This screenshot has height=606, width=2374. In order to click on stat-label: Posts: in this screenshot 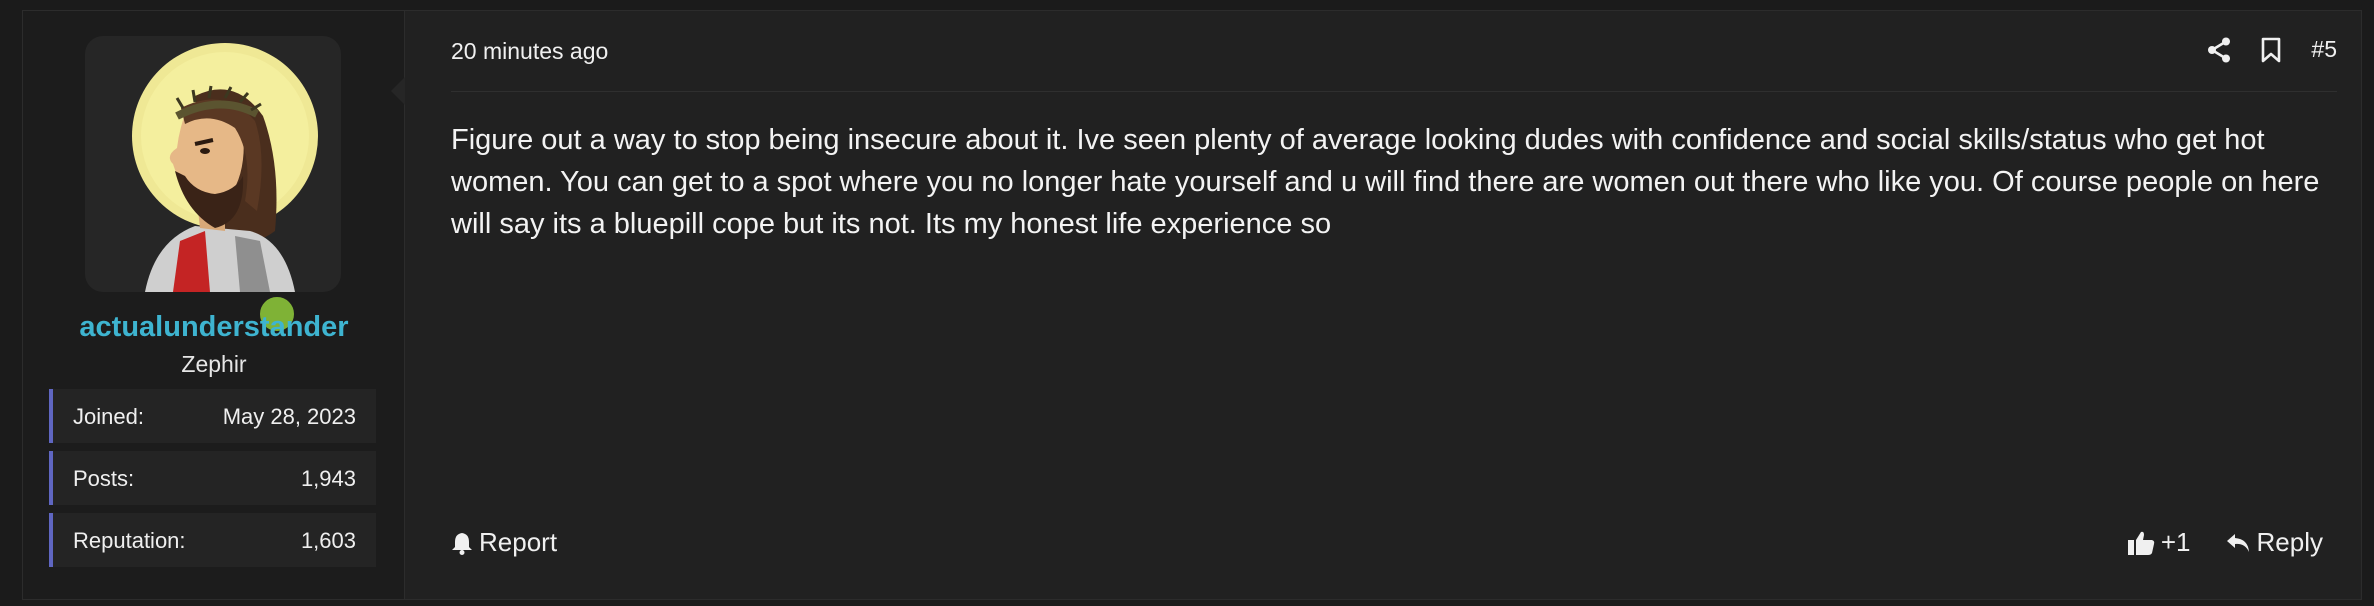, I will do `click(104, 478)`.